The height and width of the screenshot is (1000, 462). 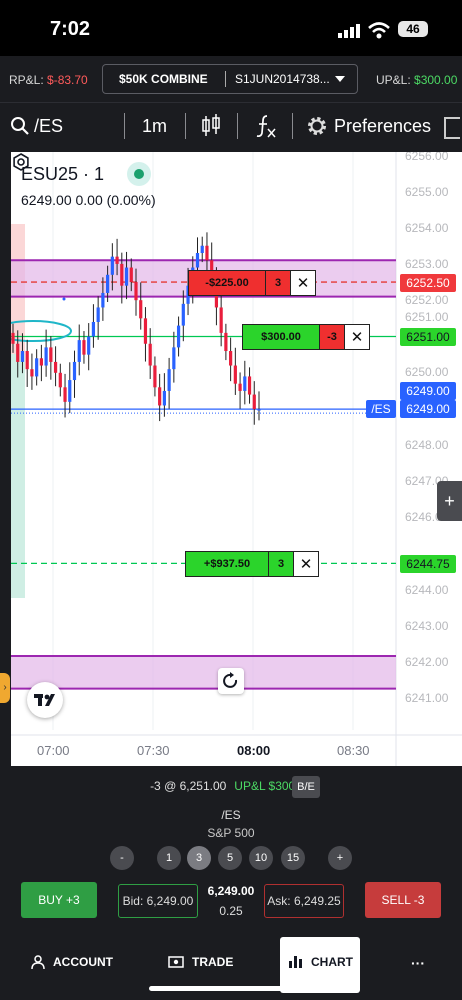 I want to click on candlestick-chart-type-icon, so click(x=211, y=126).